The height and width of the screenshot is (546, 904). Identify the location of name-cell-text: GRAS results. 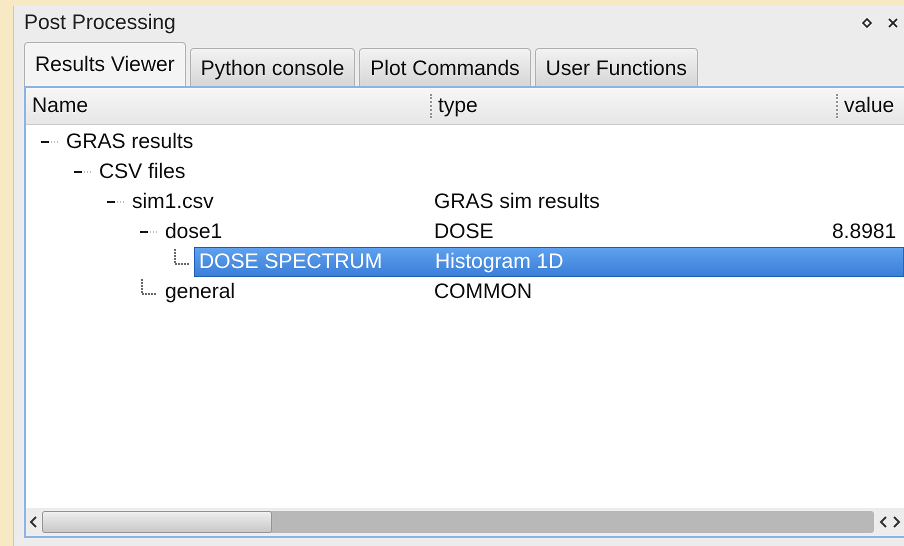
(129, 142).